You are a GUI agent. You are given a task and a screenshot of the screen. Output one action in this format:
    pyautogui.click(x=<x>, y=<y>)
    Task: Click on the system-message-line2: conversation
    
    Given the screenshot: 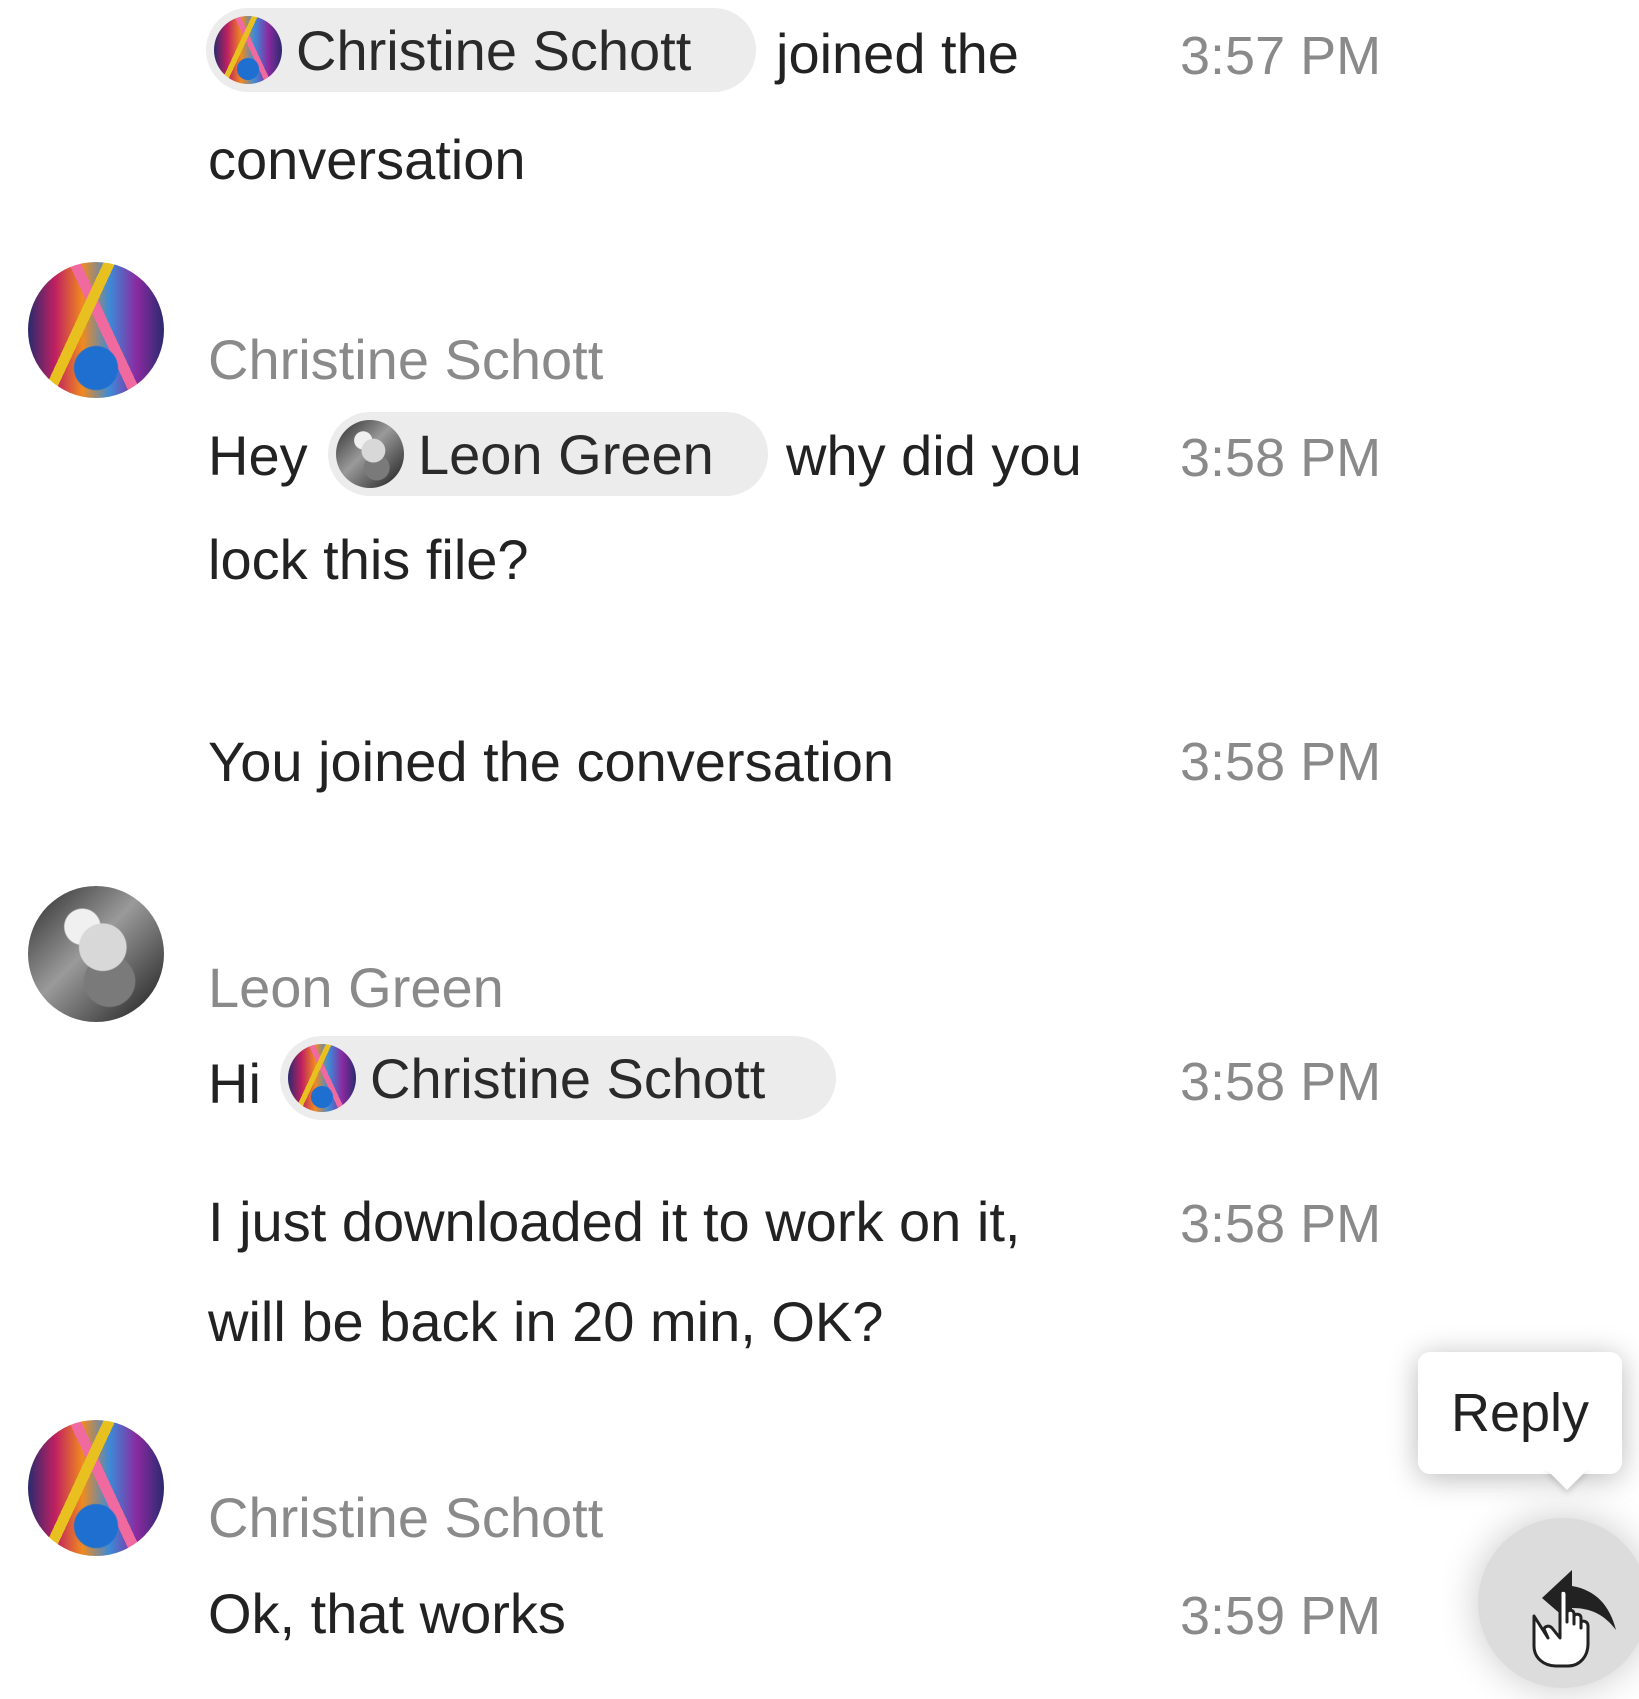 What is the action you would take?
    pyautogui.click(x=367, y=159)
    